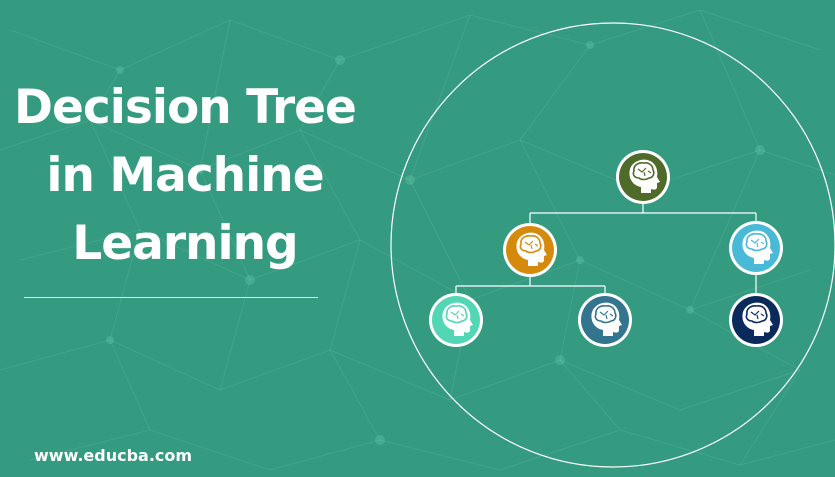 The width and height of the screenshot is (835, 477). Describe the element at coordinates (530, 250) in the screenshot. I see `tree-node-left` at that location.